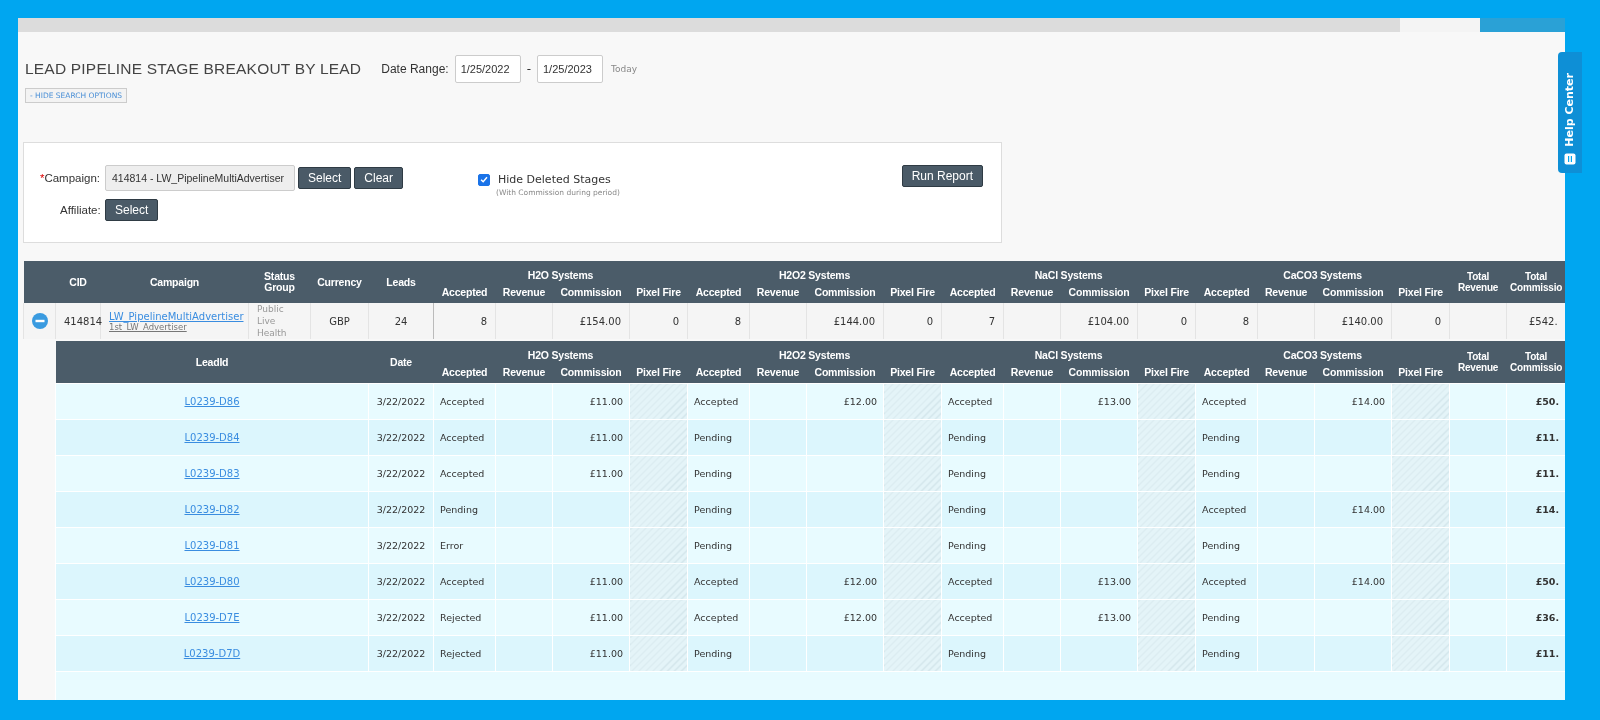 This screenshot has height=720, width=1600. Describe the element at coordinates (39, 321) in the screenshot. I see `collapse-icon` at that location.